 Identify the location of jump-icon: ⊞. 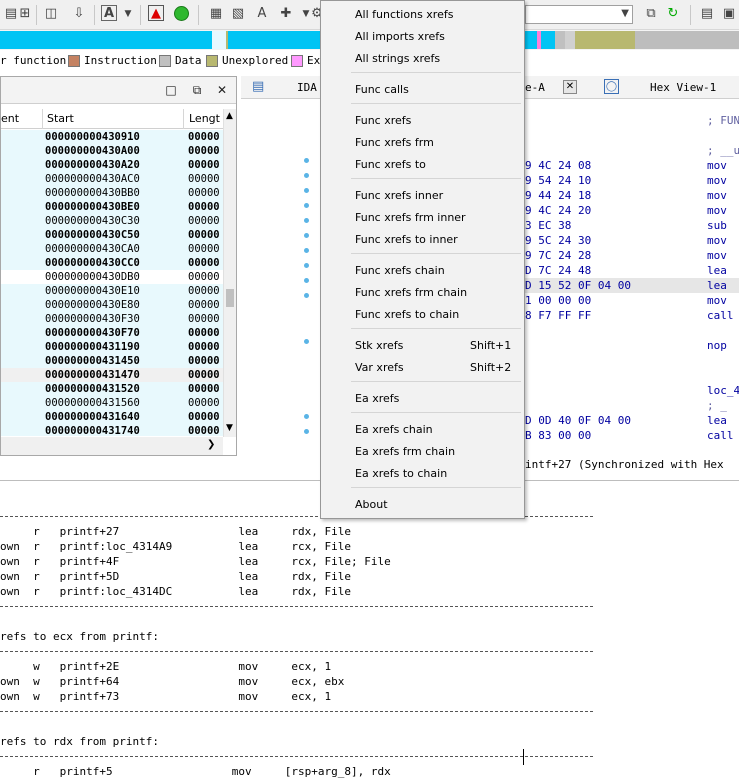
(25, 14).